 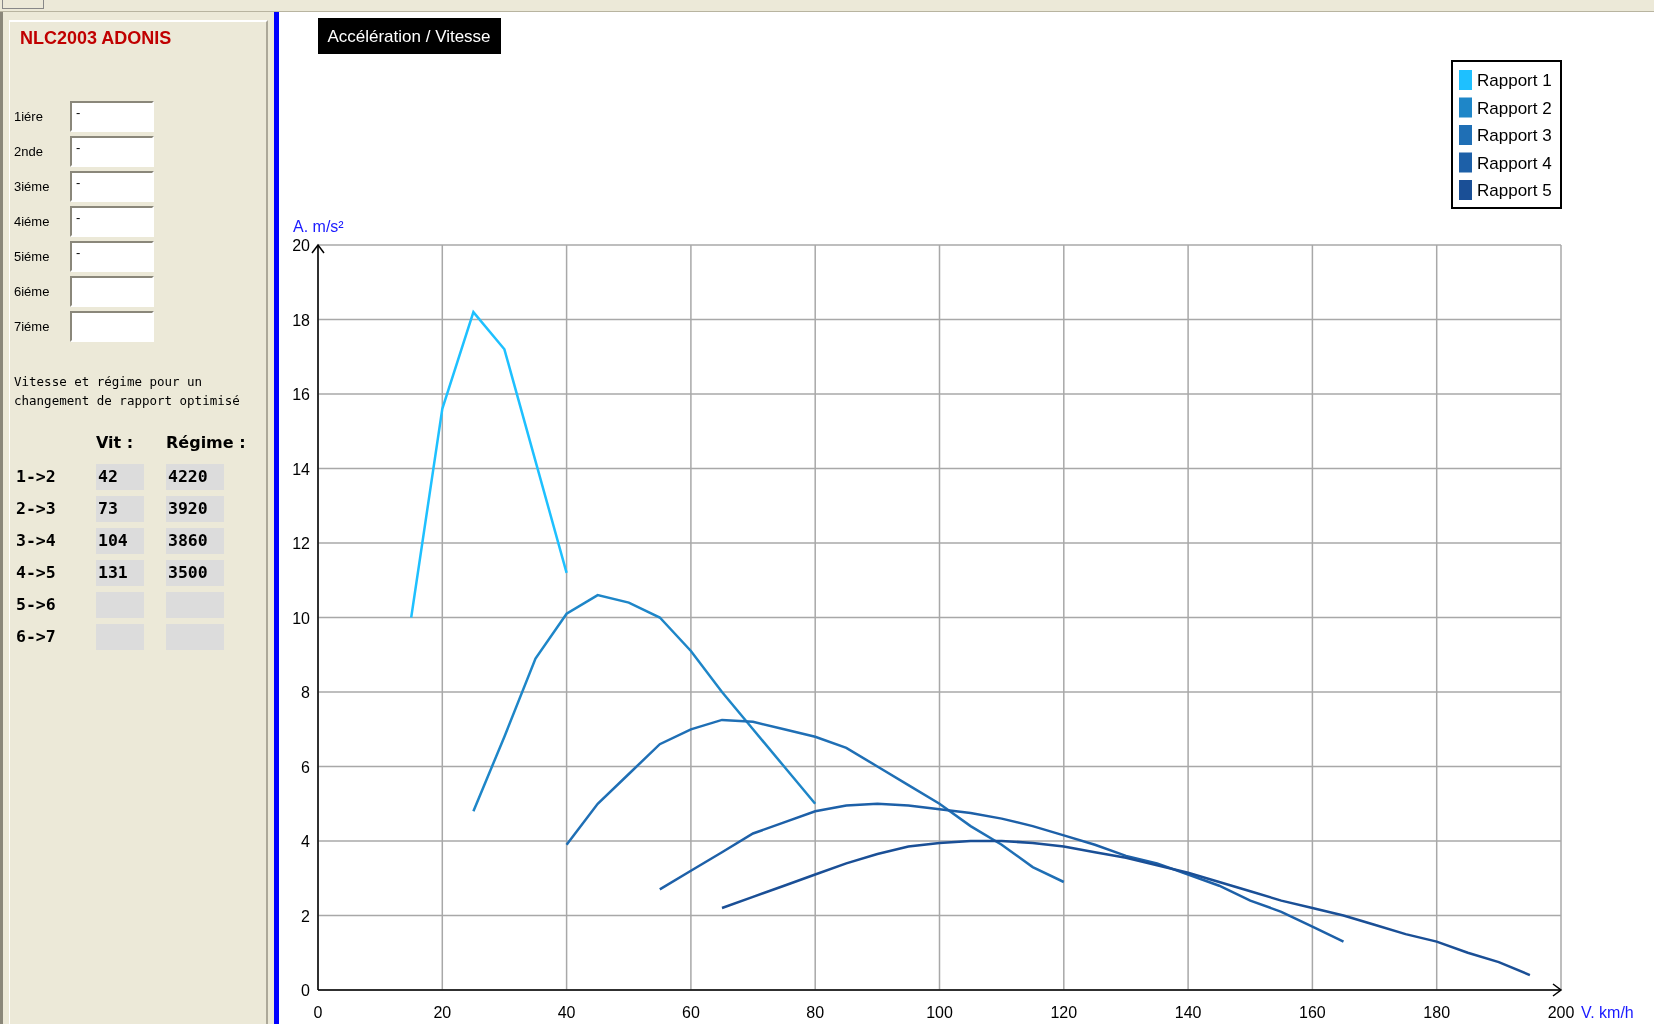 What do you see at coordinates (1514, 190) in the screenshot?
I see `legend-label: Rapport 5` at bounding box center [1514, 190].